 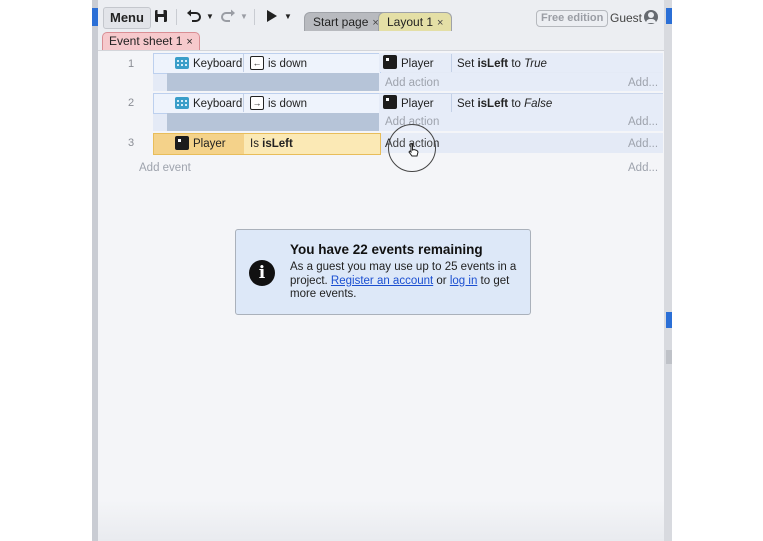 What do you see at coordinates (257, 103) in the screenshot?
I see `right-arrow-key-icon: →` at bounding box center [257, 103].